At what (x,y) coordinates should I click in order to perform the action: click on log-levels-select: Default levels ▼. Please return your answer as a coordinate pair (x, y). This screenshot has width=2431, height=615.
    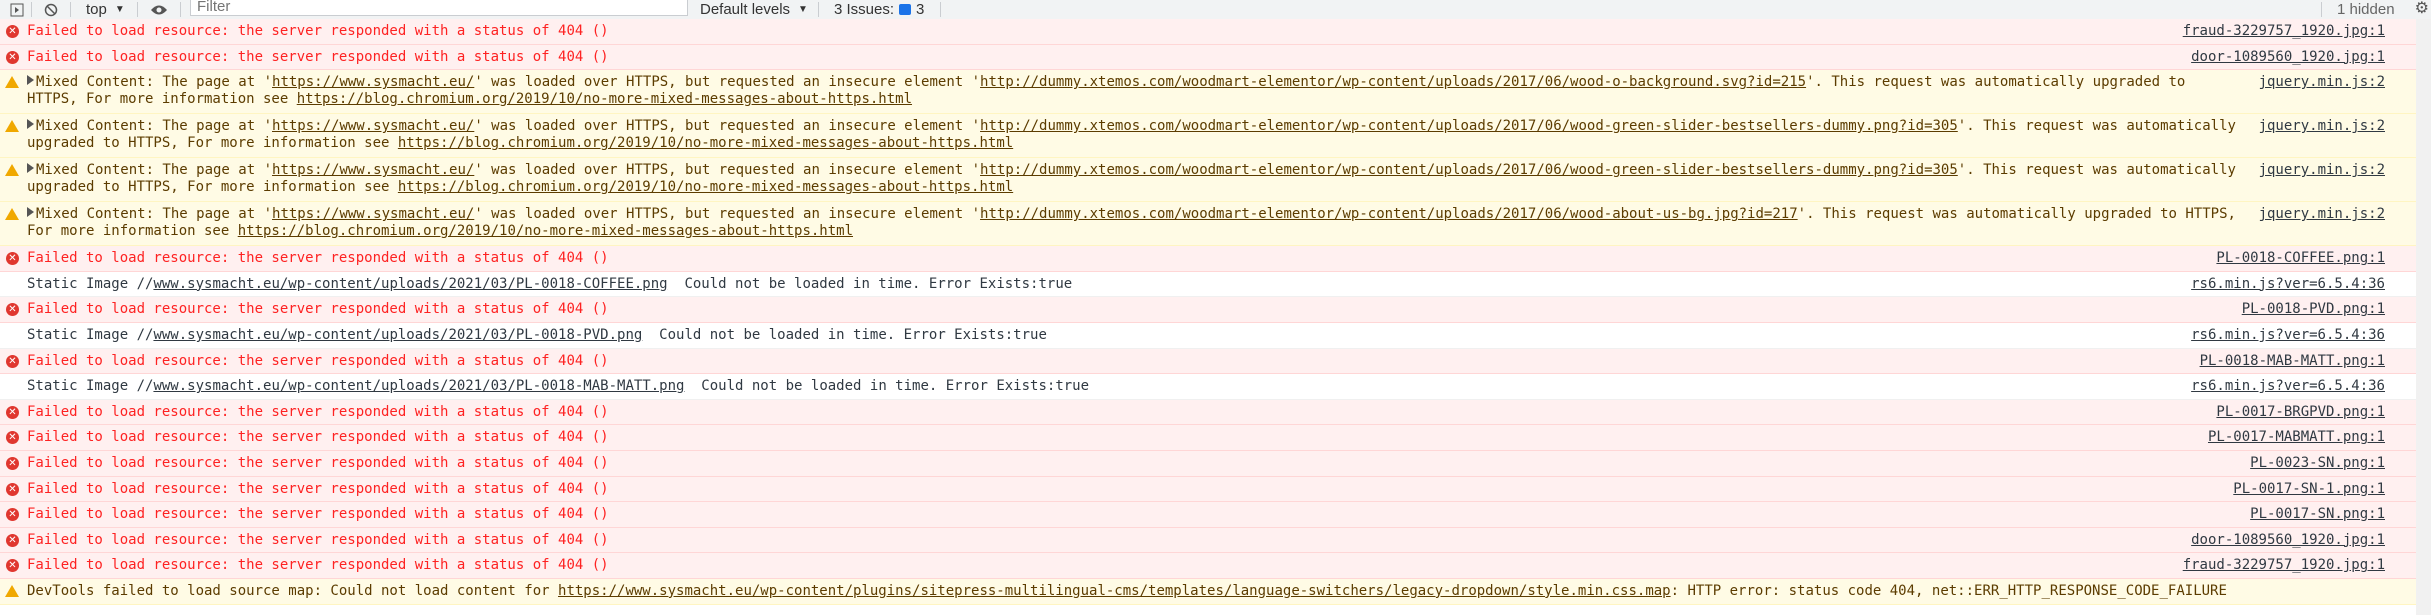
    Looking at the image, I should click on (754, 9).